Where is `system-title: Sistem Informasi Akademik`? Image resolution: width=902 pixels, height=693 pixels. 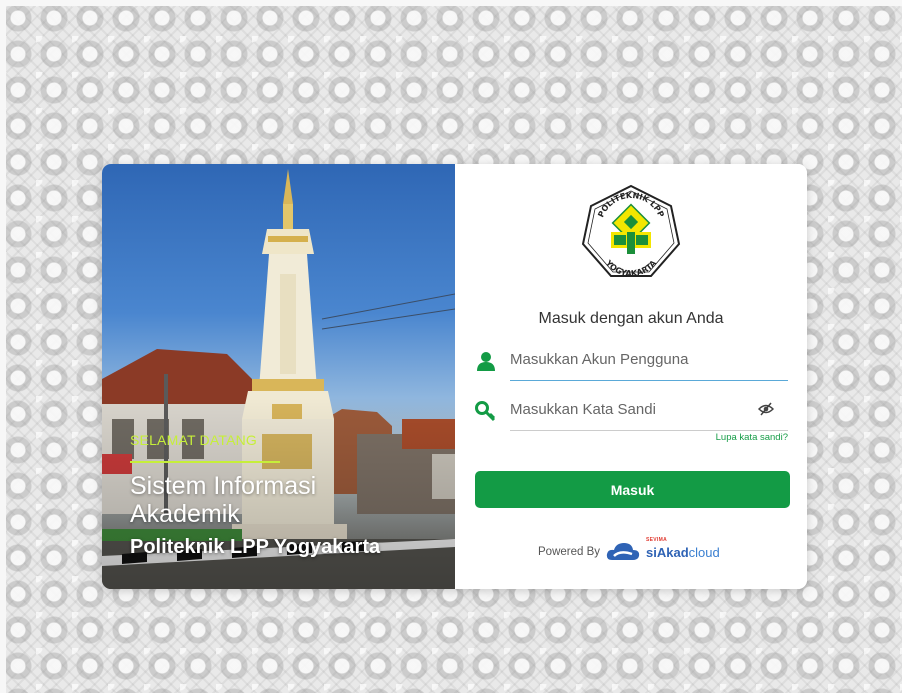 system-title: Sistem Informasi Akademik is located at coordinates (223, 500).